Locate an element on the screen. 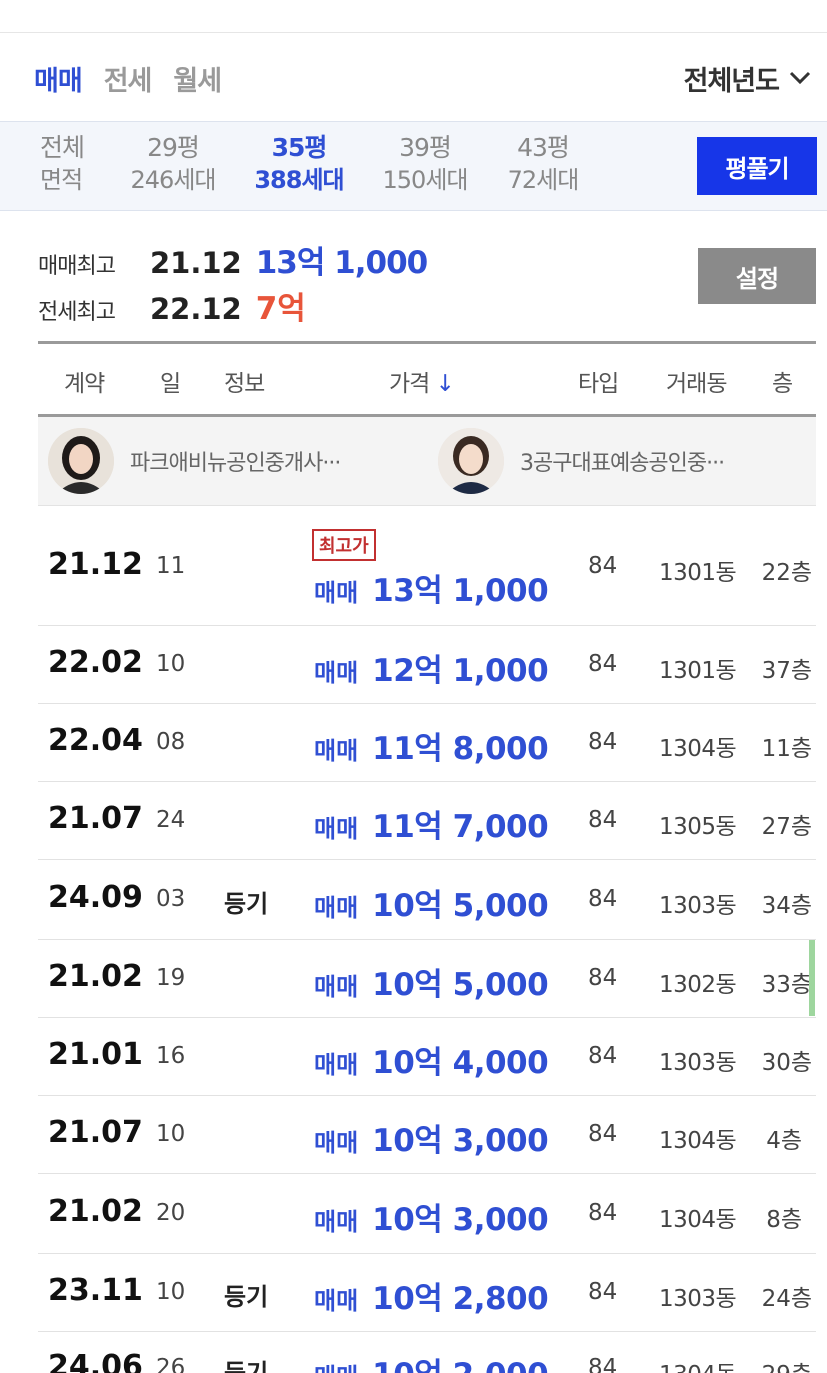  row-price: 매매 11억 7,000 is located at coordinates (431, 823).